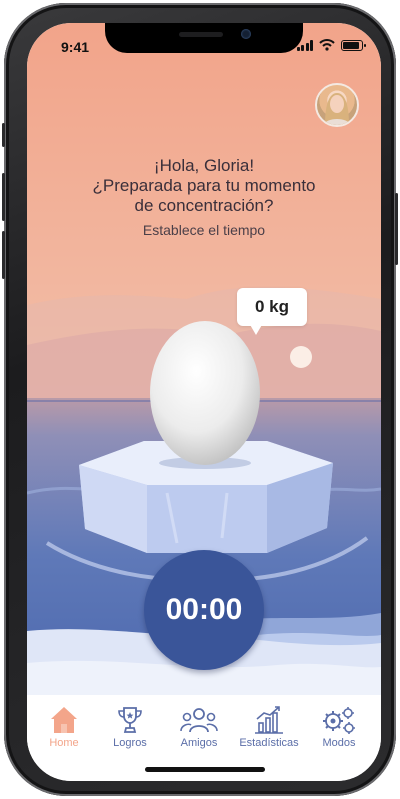  Describe the element at coordinates (204, 230) in the screenshot. I see `set-time-prompt: Establece el tiempo` at that location.